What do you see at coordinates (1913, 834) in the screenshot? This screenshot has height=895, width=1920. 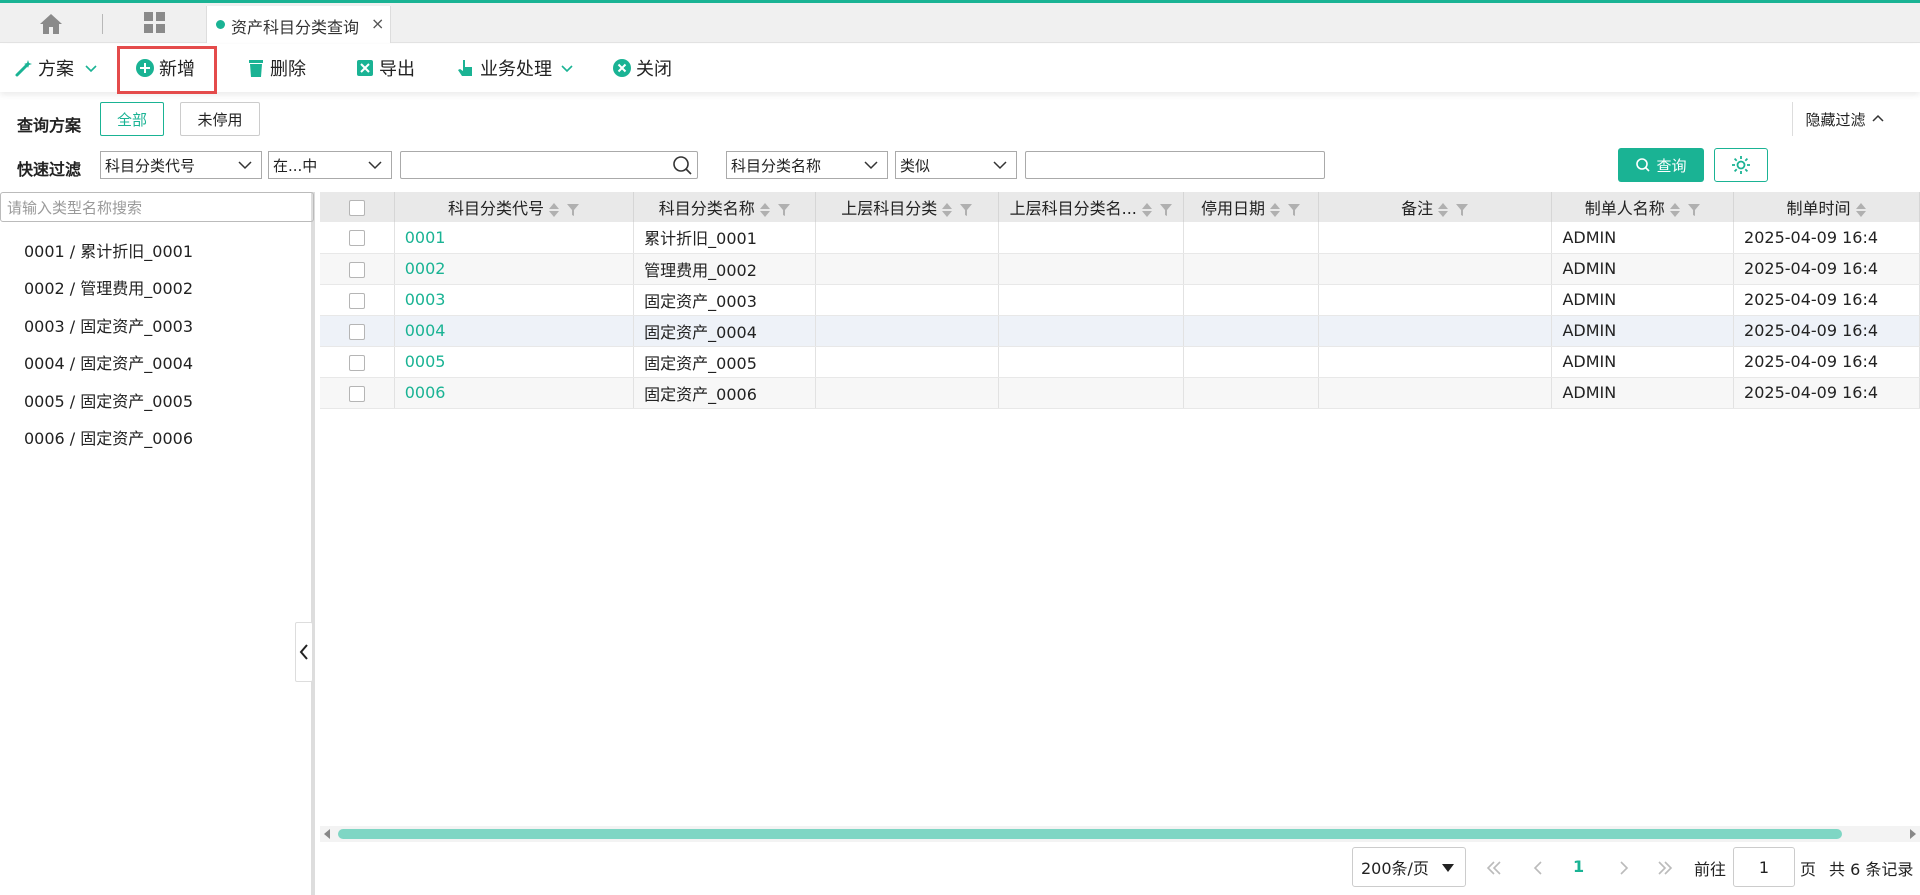 I see `scroll-right-arrow-icon` at bounding box center [1913, 834].